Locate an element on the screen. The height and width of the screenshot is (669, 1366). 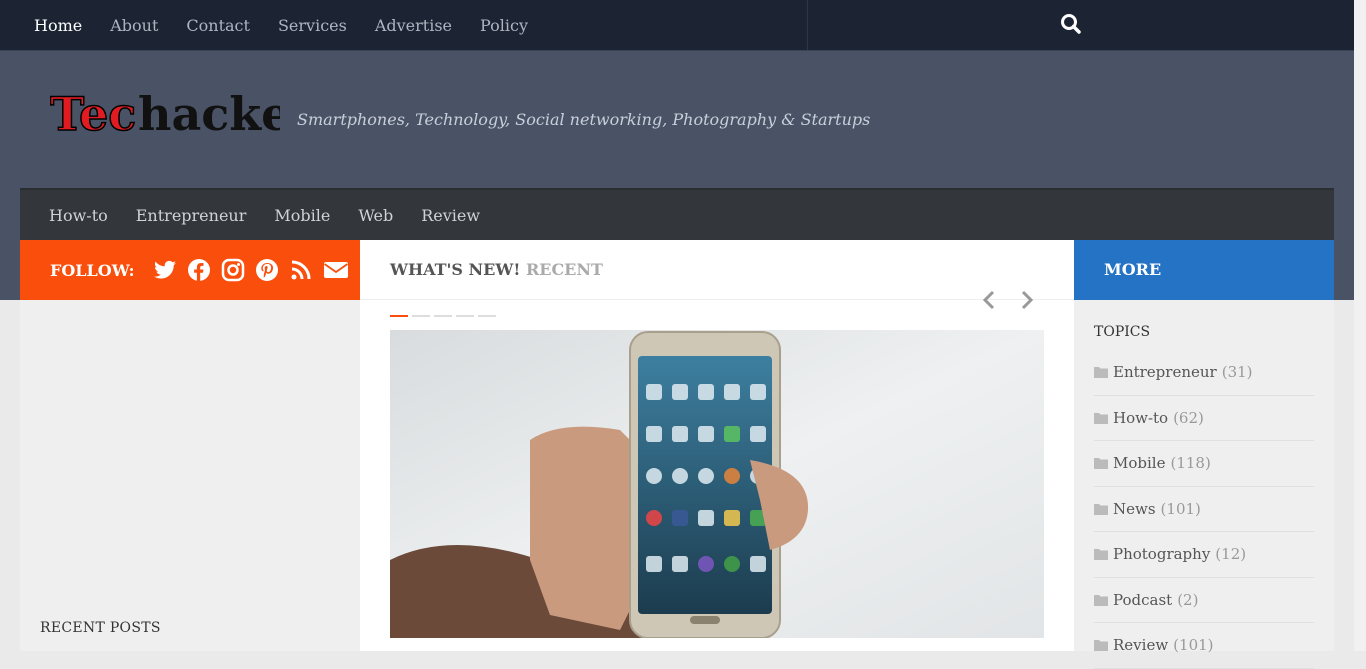
follow-label: FOLLOW: is located at coordinates (92, 270).